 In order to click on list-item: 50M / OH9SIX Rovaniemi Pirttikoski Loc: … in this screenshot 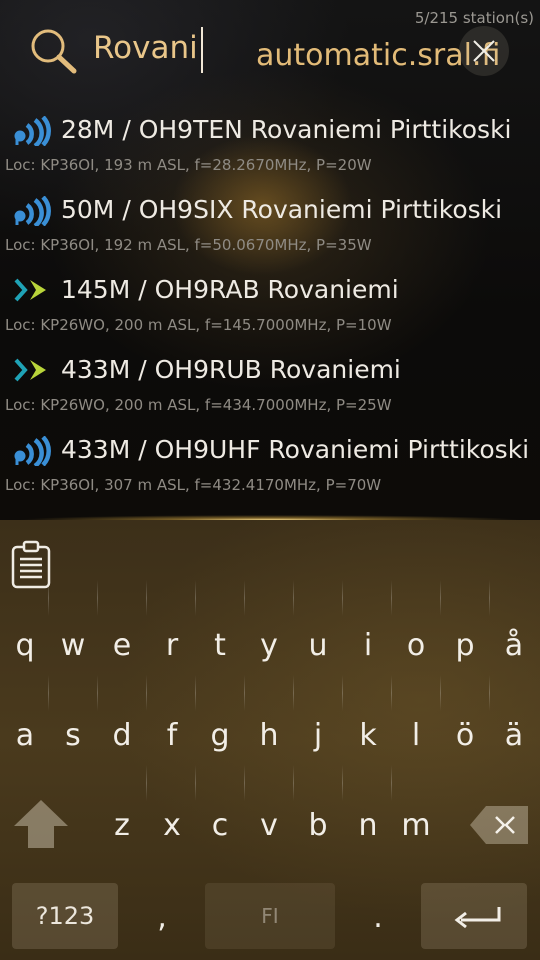, I will do `click(270, 224)`.